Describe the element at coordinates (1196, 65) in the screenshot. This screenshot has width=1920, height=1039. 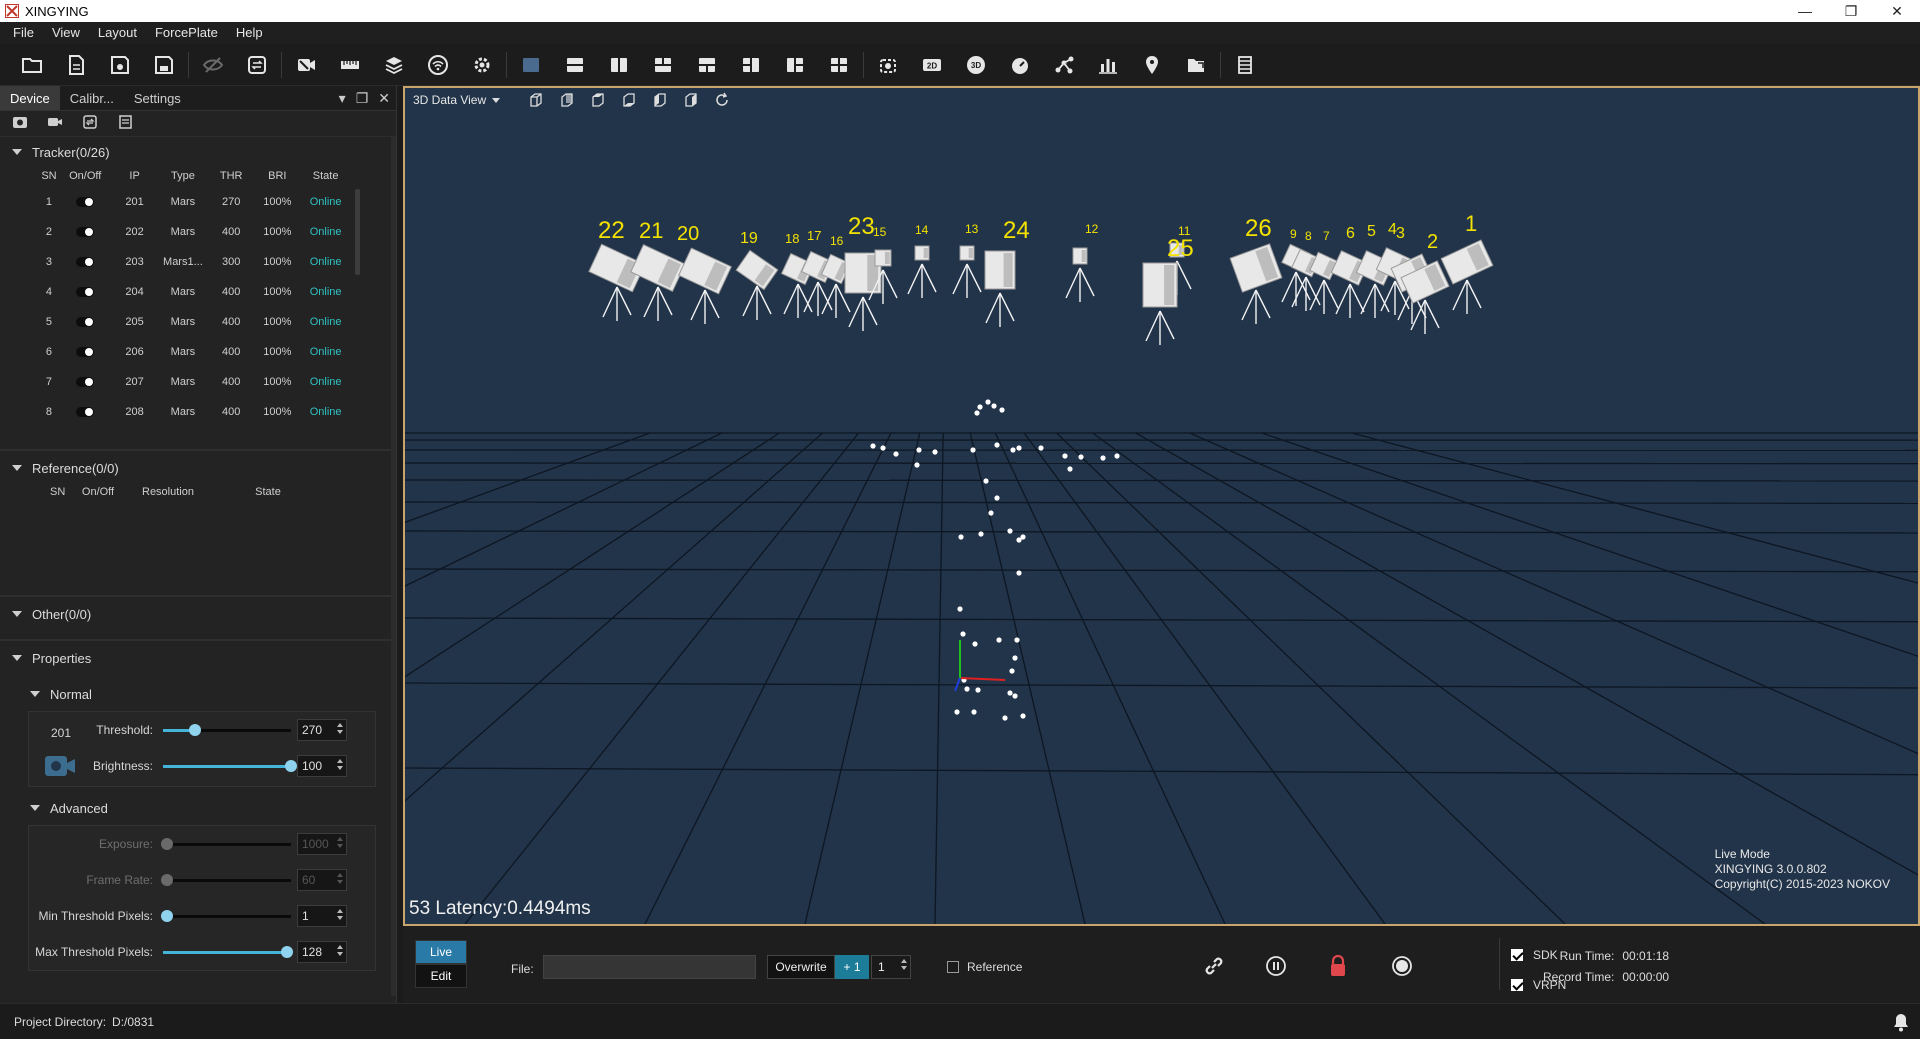
I see `folder-tag-icon` at that location.